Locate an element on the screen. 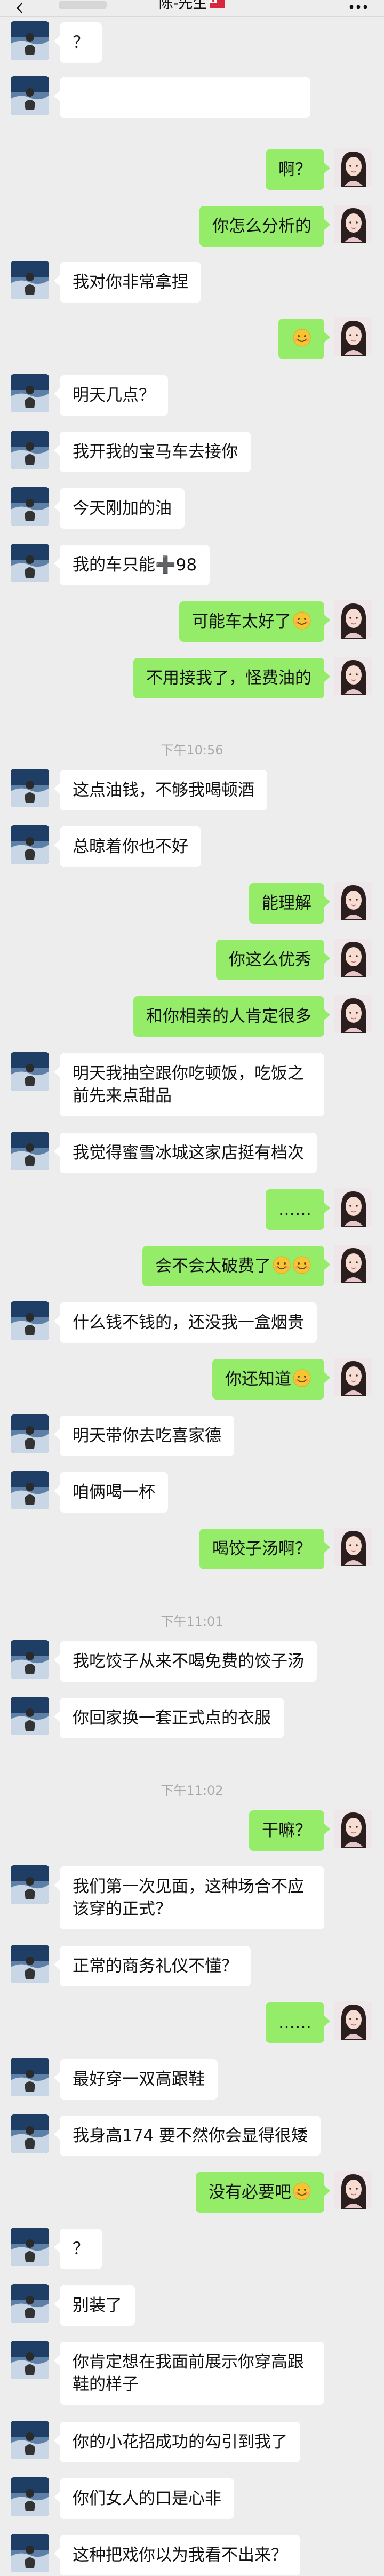  message-bubble: 你这么优秀 is located at coordinates (273, 960).